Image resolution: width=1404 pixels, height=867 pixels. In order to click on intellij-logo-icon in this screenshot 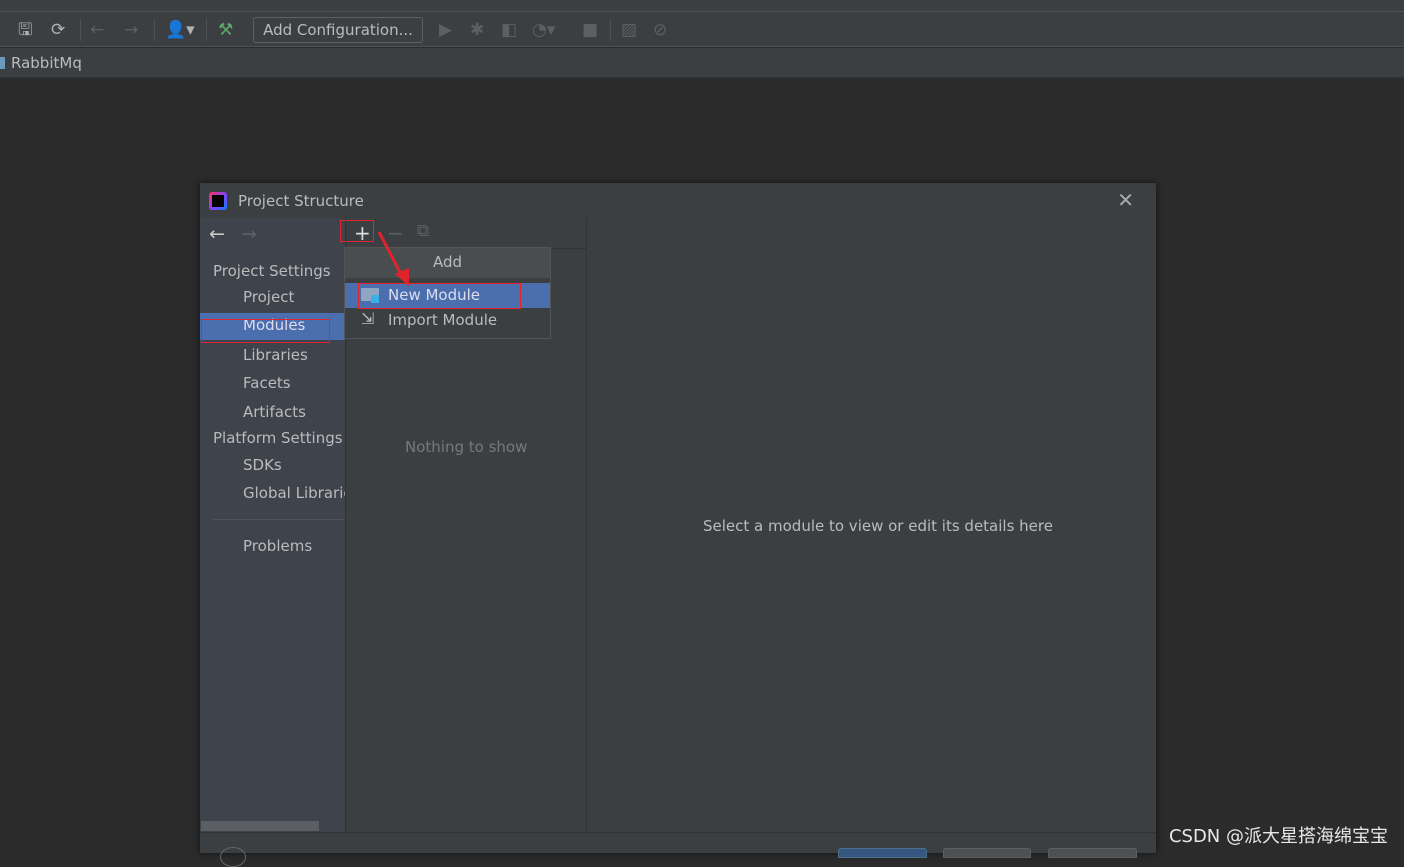, I will do `click(218, 201)`.